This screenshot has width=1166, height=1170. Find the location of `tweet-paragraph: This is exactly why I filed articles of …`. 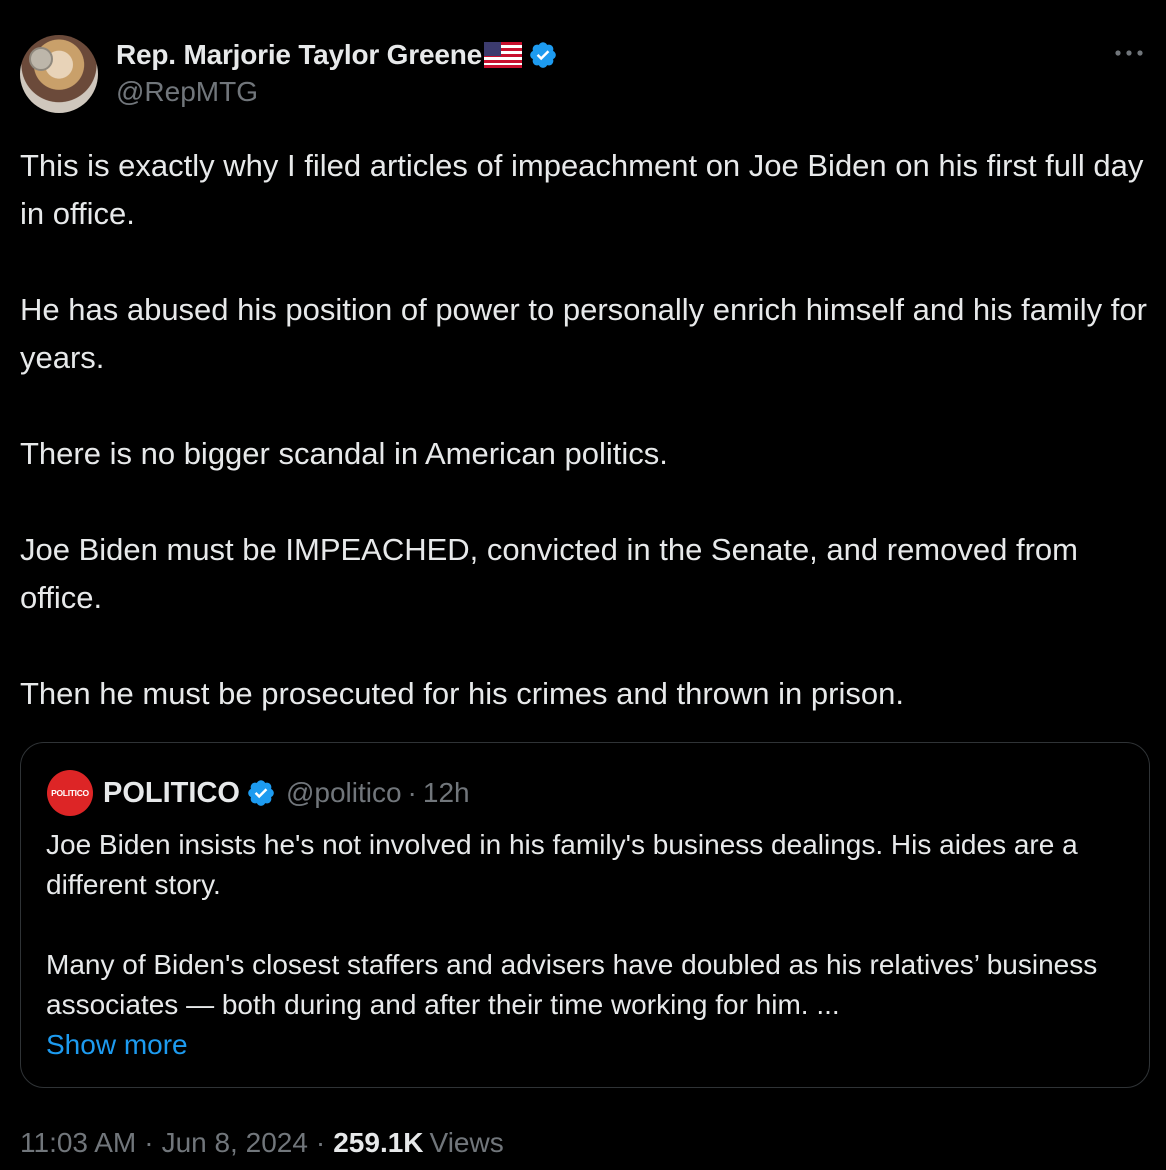

tweet-paragraph: This is exactly why I filed articles of … is located at coordinates (582, 189).